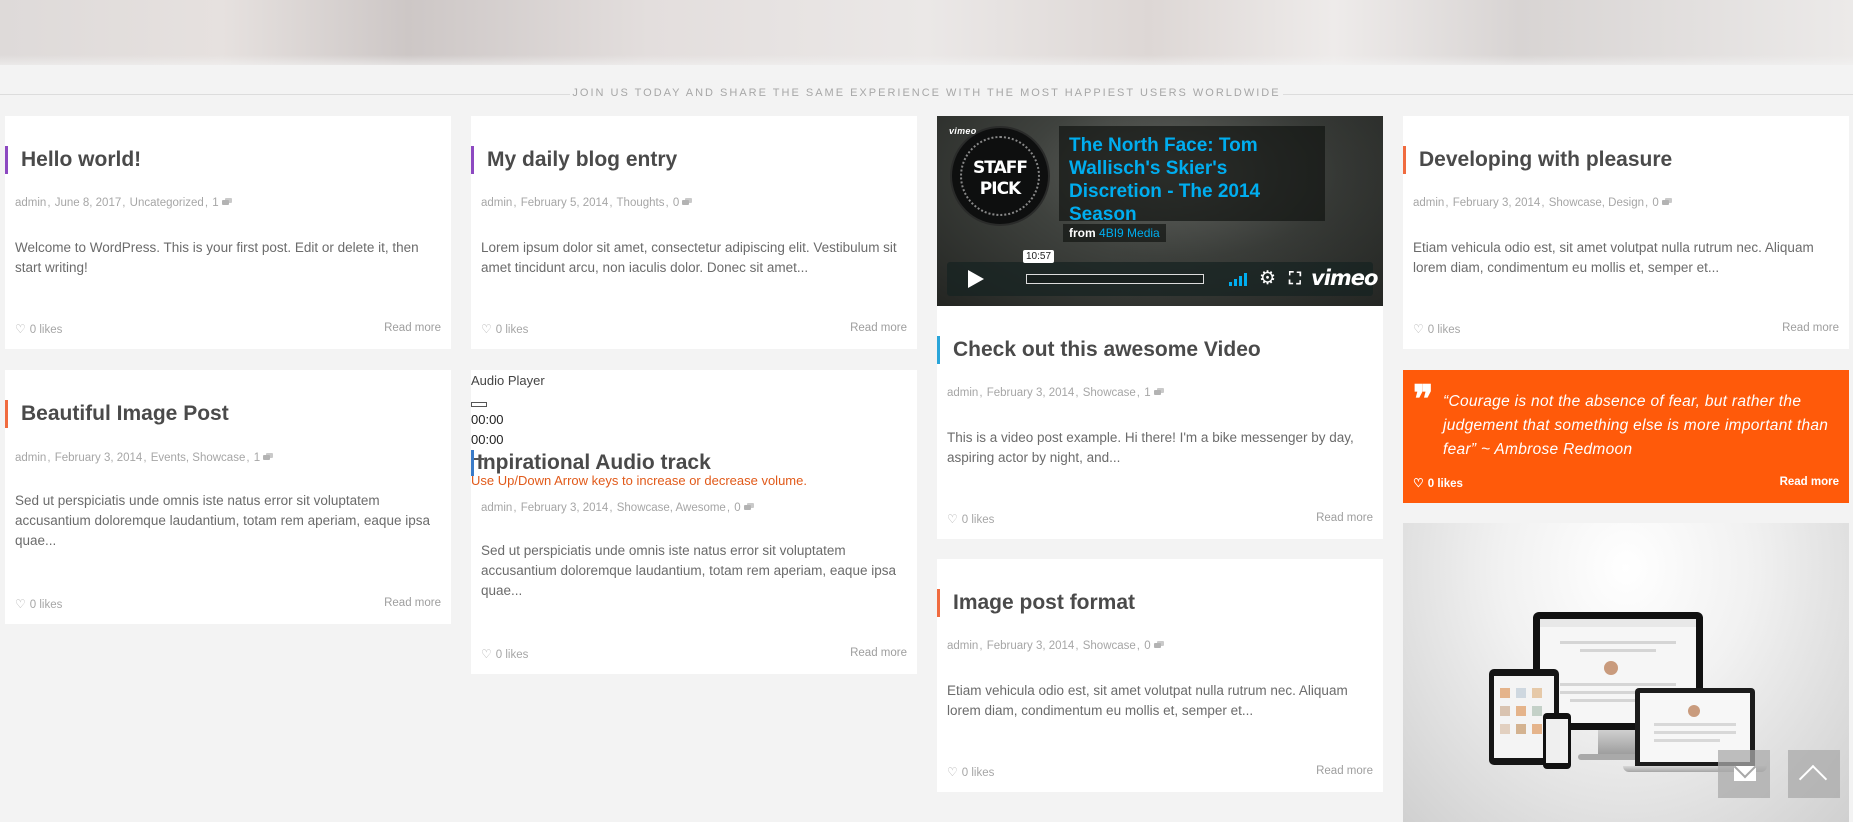  Describe the element at coordinates (167, 203) in the screenshot. I see `post-categories: Uncategorized` at that location.